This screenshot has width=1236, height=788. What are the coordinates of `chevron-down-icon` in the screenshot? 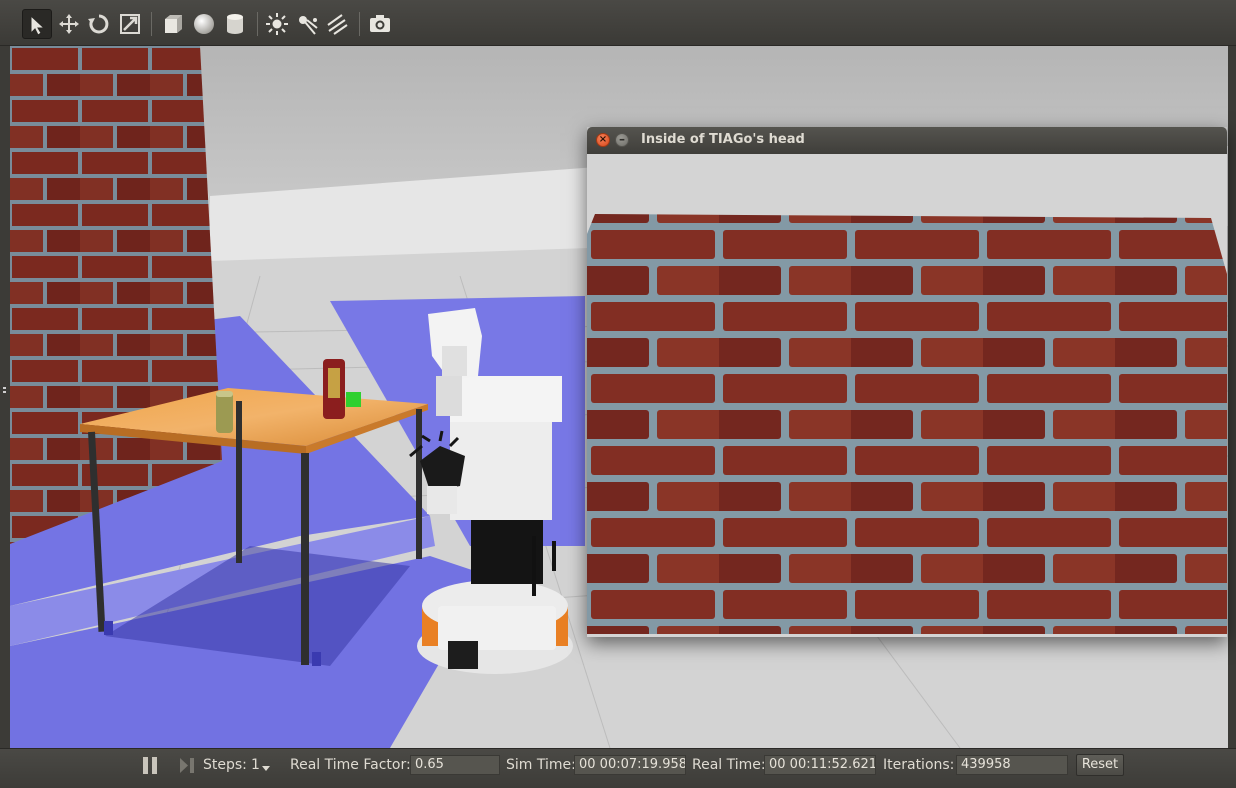 It's located at (266, 769).